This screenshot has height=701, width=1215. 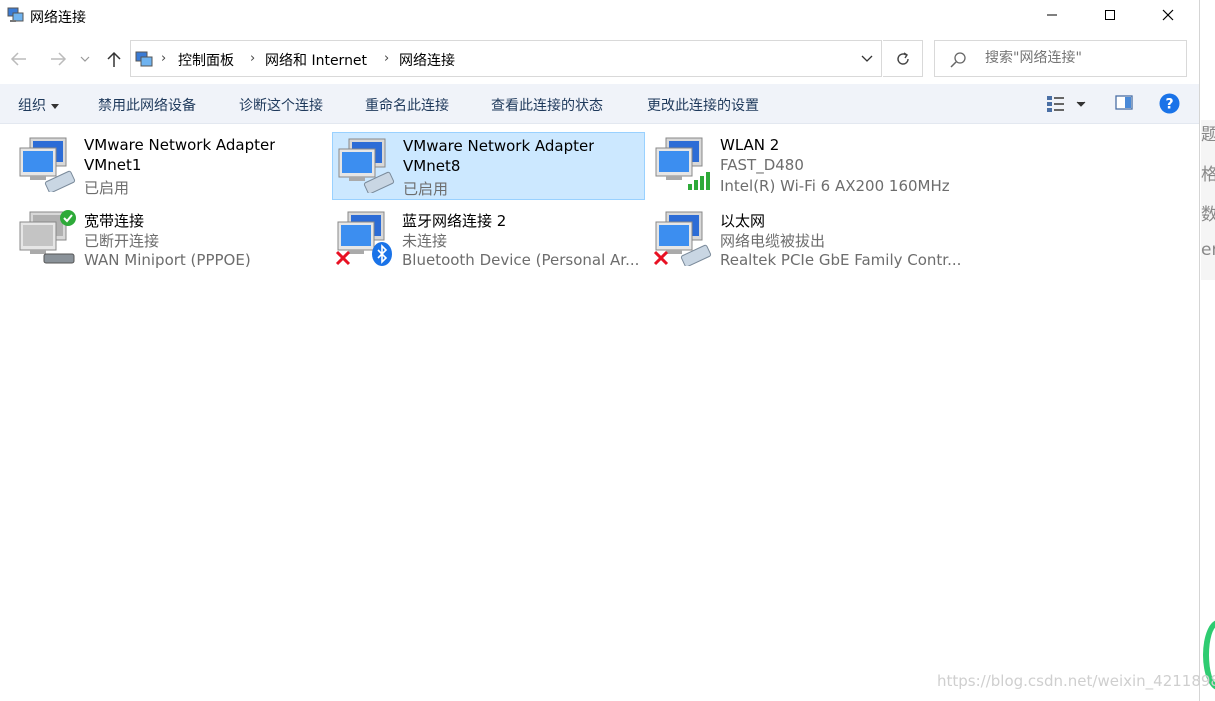 What do you see at coordinates (363, 238) in the screenshot?
I see `bluetooth-adapter-icon` at bounding box center [363, 238].